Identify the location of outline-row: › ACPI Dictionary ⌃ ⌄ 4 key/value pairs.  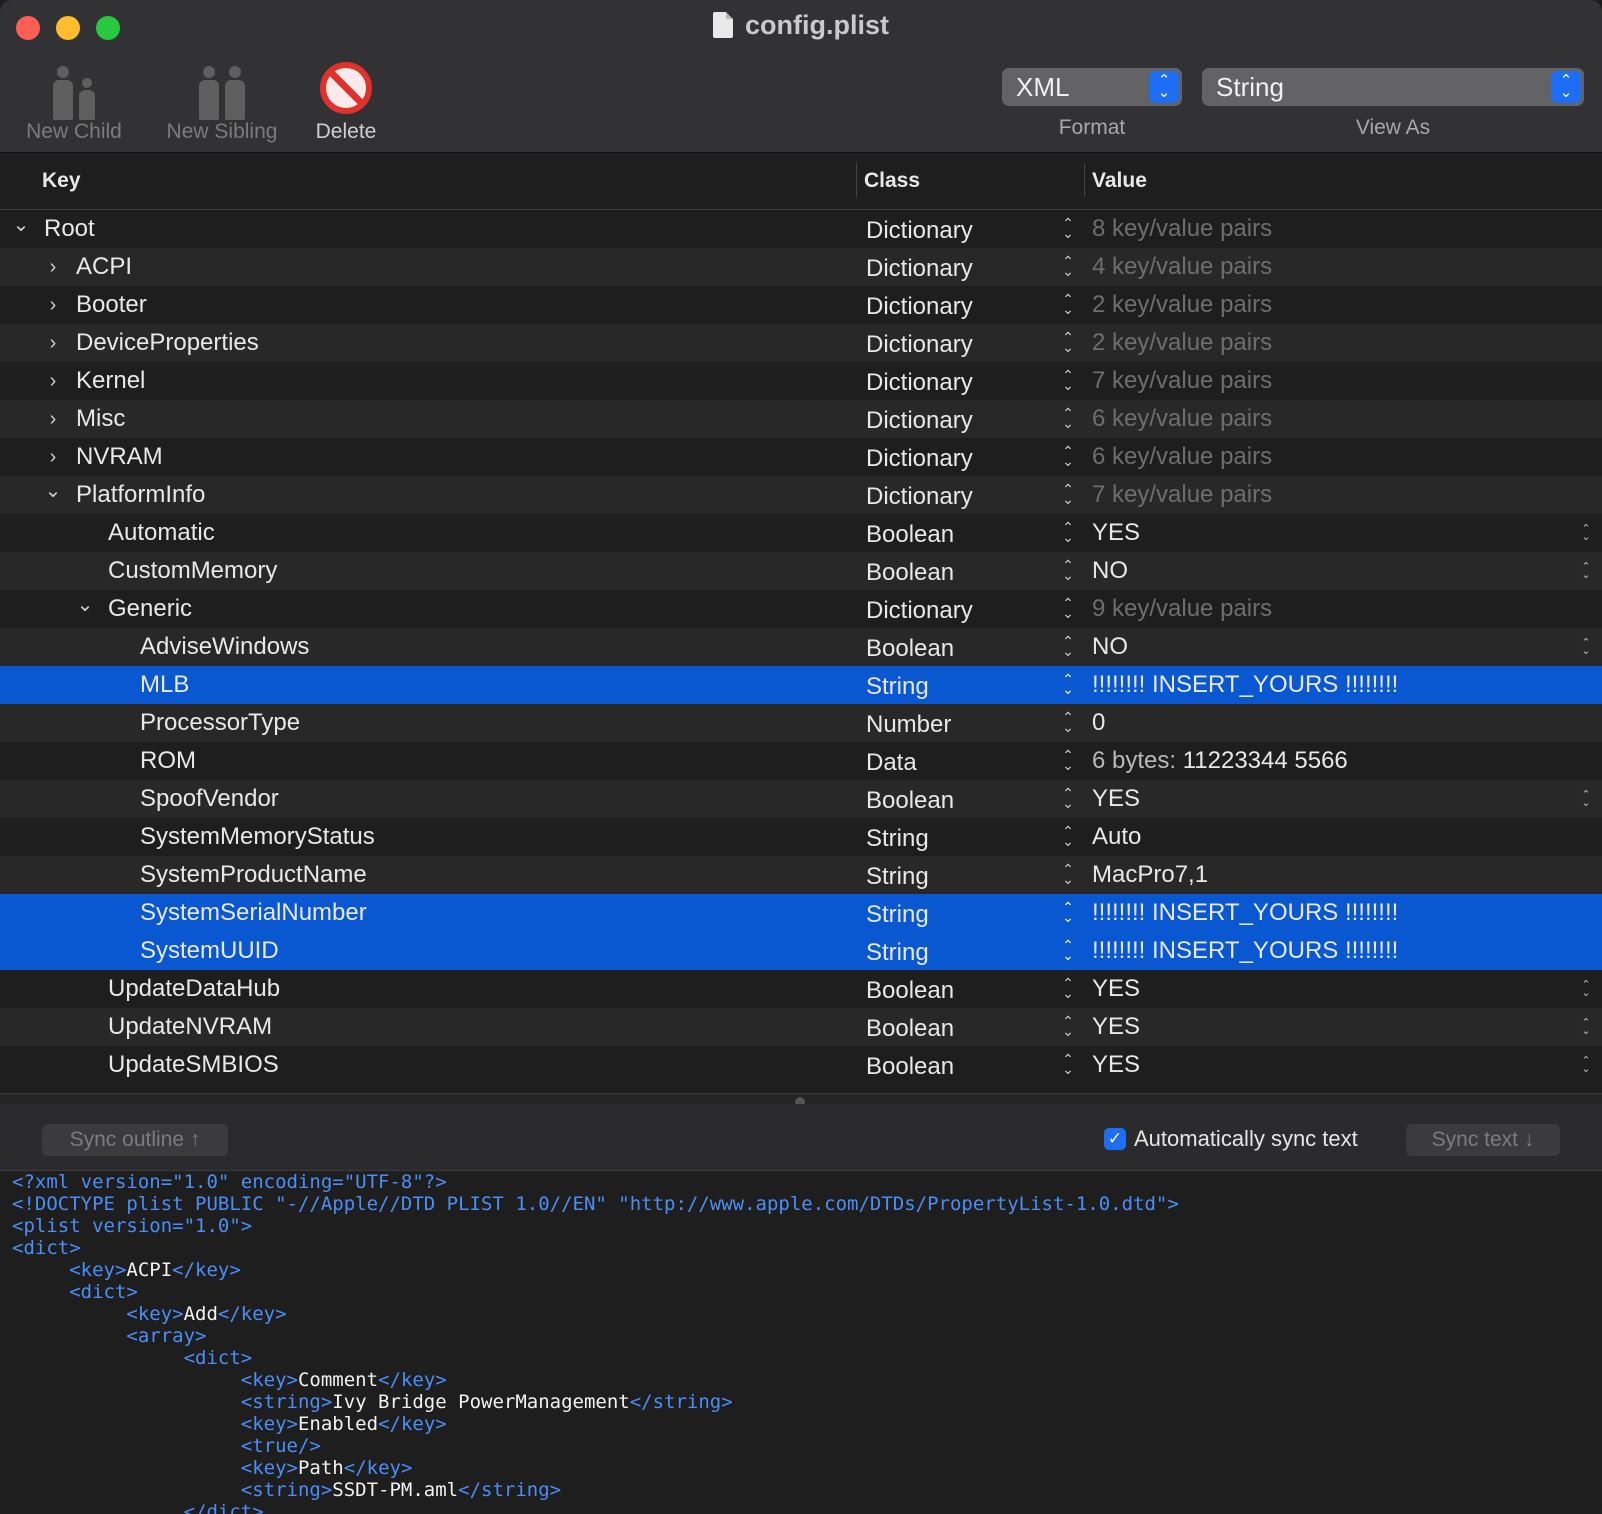
(801, 267).